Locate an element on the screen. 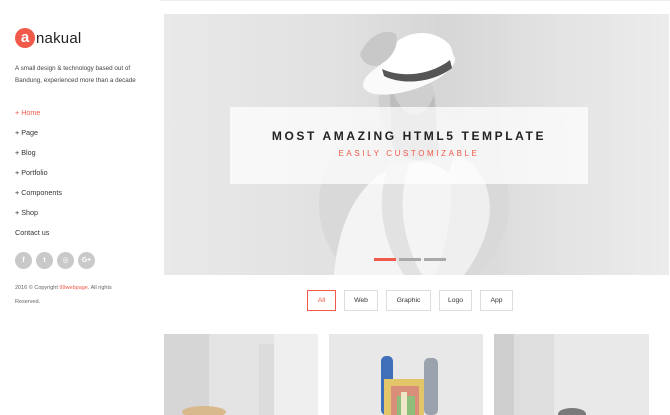 This screenshot has width=670, height=415. portfolio-filters: All Web Graphic Logo App is located at coordinates (410, 300).